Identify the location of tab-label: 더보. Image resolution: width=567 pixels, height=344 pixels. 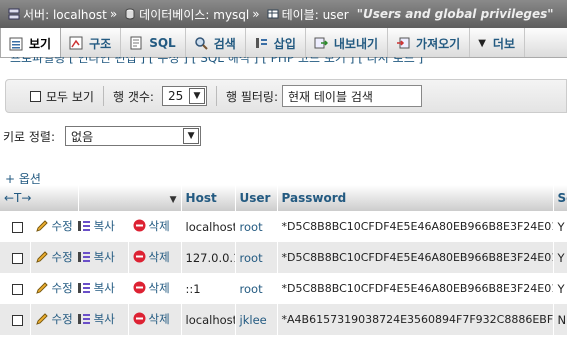
(504, 43).